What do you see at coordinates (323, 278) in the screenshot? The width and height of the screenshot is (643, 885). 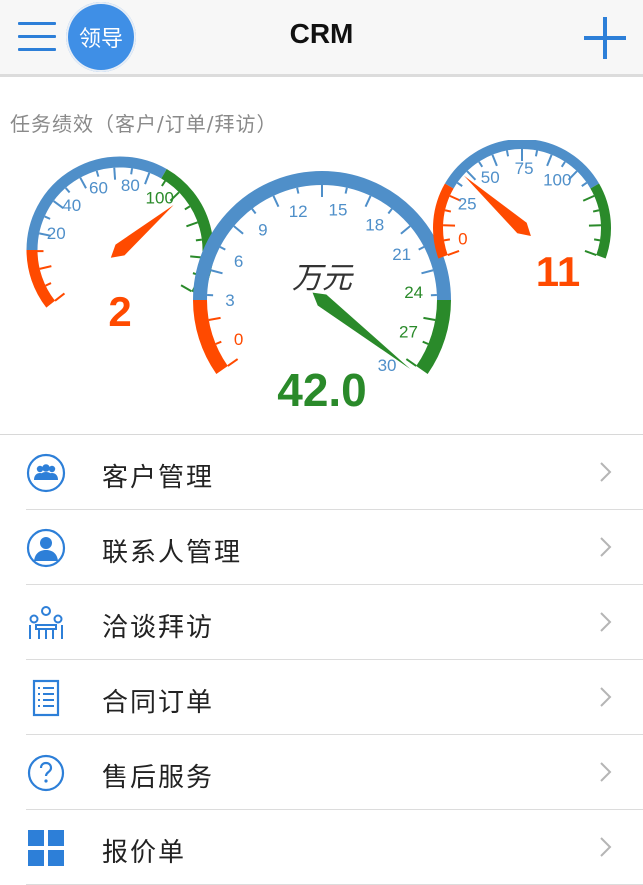 I see `gauge-unit: 万元` at bounding box center [323, 278].